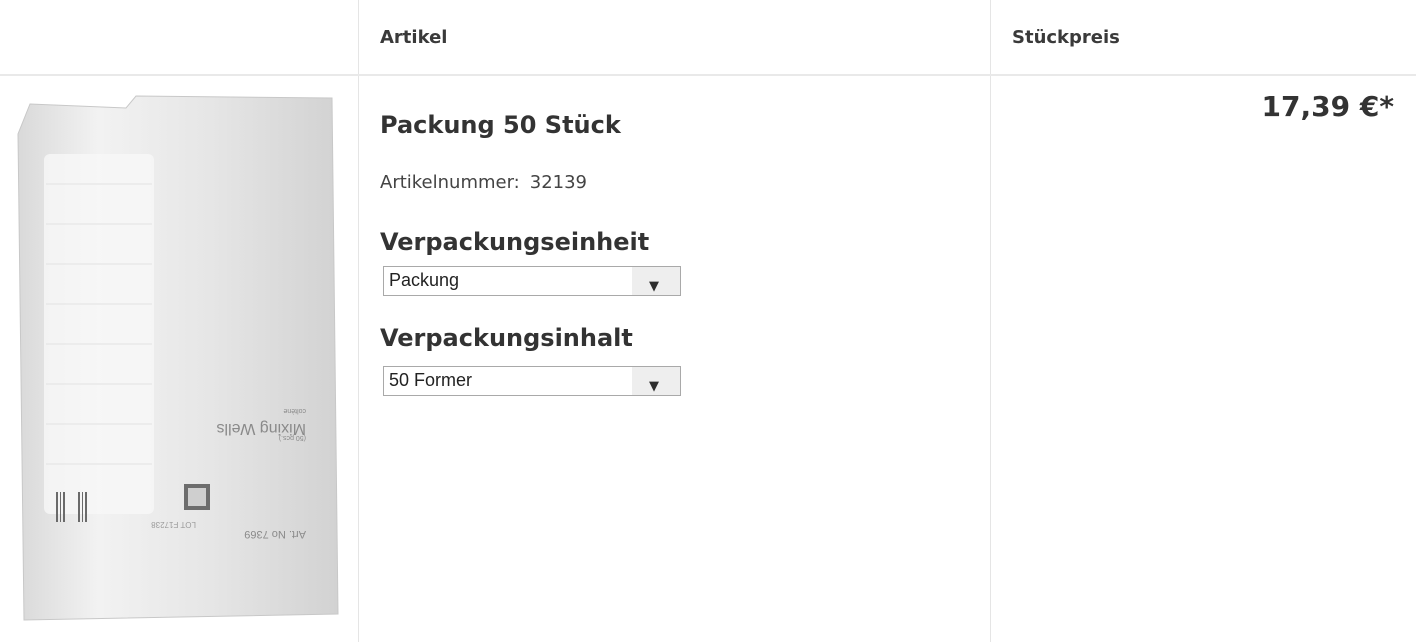 Image resolution: width=1416 pixels, height=642 pixels. Describe the element at coordinates (515, 242) in the screenshot. I see `packaging-unit-label: Verpackungseinheit` at that location.